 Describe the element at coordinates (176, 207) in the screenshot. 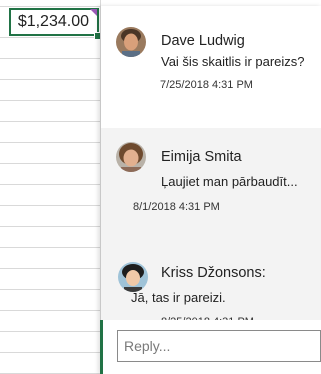

I see `comment-timestamp: 8/1/2018 4:31 PM` at that location.